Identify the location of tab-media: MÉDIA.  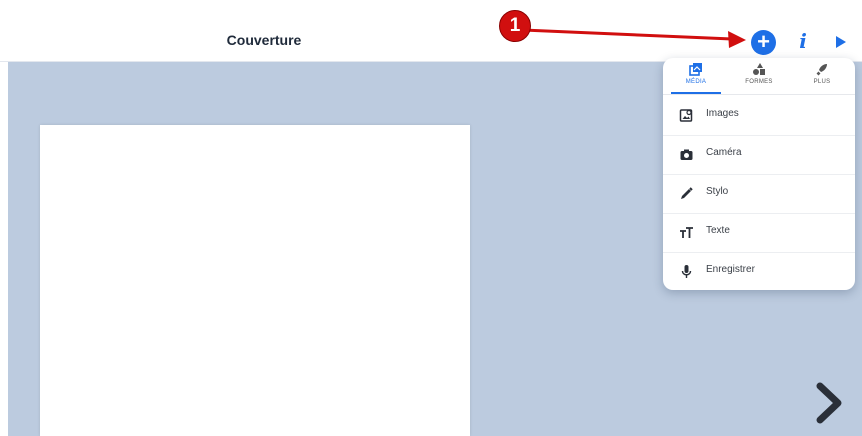
(696, 78).